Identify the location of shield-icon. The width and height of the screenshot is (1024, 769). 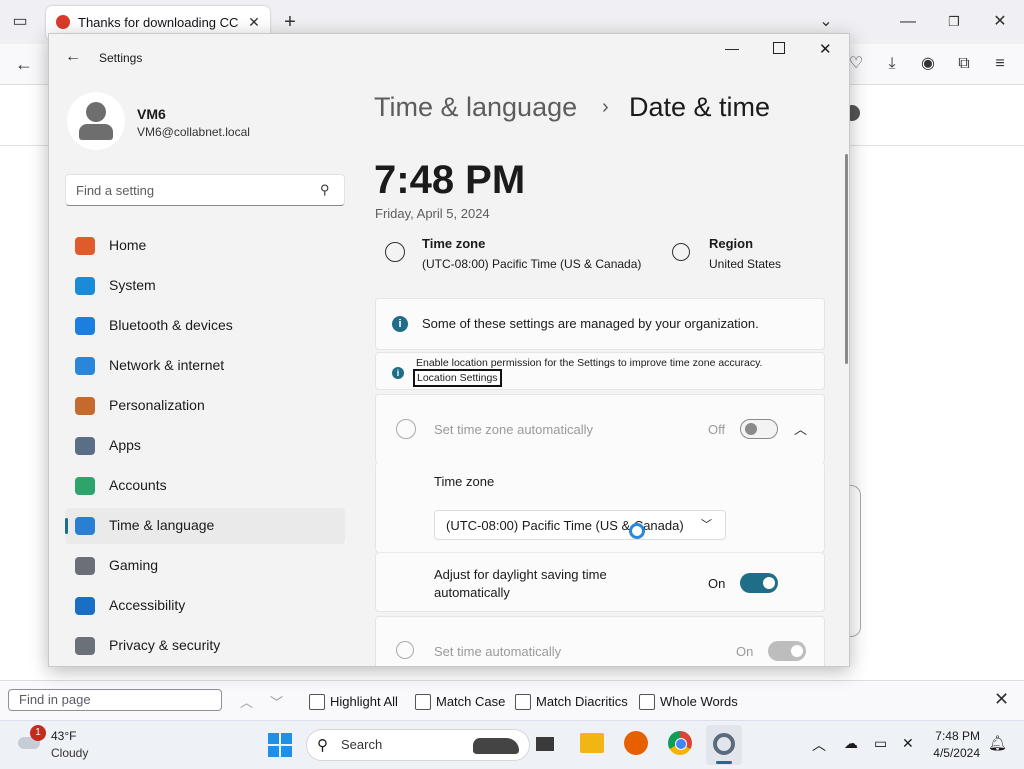
(85, 646).